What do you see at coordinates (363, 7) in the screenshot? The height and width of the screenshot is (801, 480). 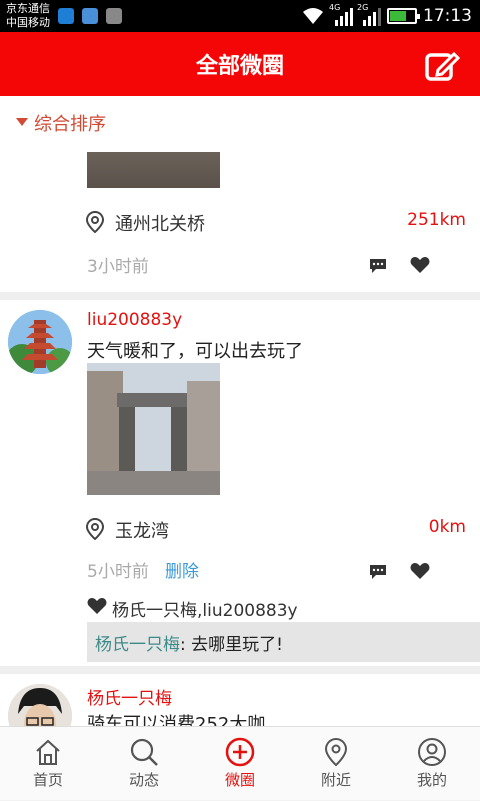 I see `net-2g-label: 2G` at bounding box center [363, 7].